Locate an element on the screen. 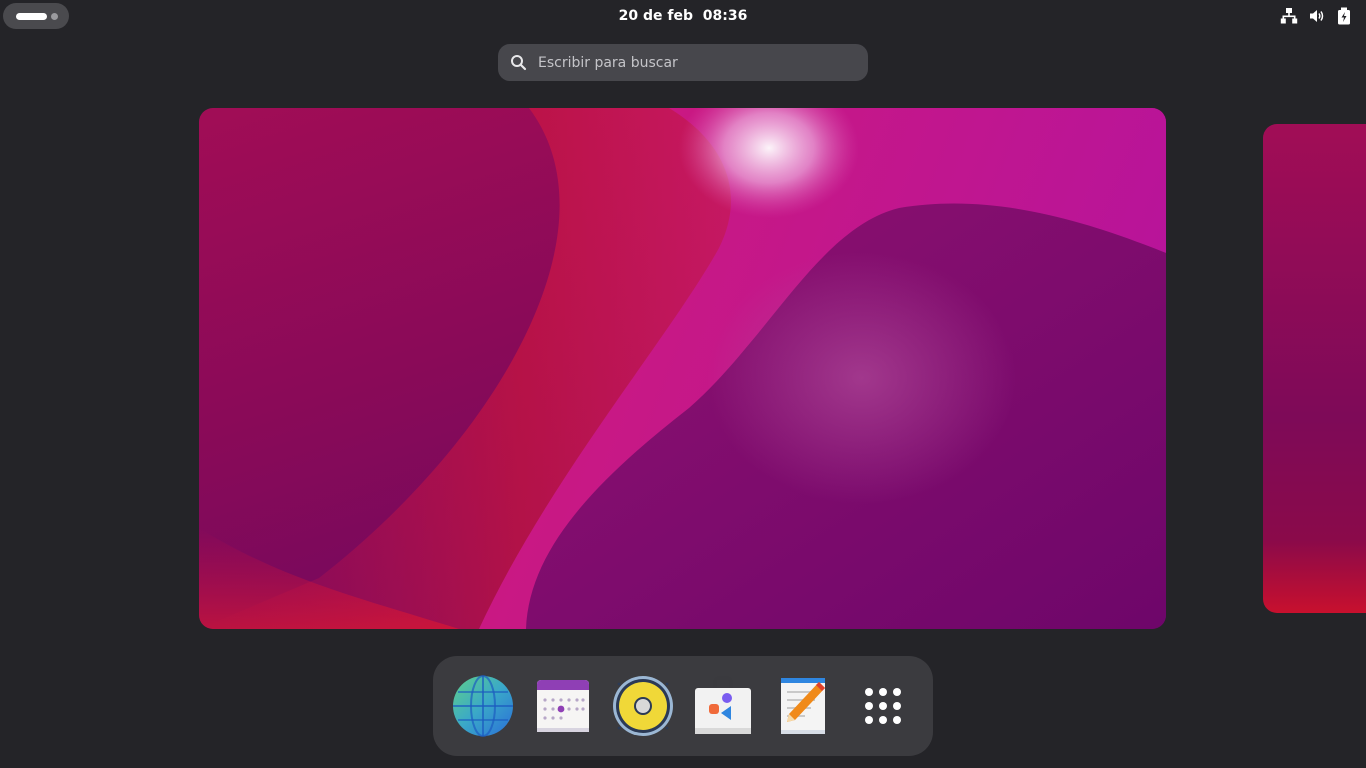 Image resolution: width=1366 pixels, height=768 pixels. workspace-indicator-icon is located at coordinates (31, 16).